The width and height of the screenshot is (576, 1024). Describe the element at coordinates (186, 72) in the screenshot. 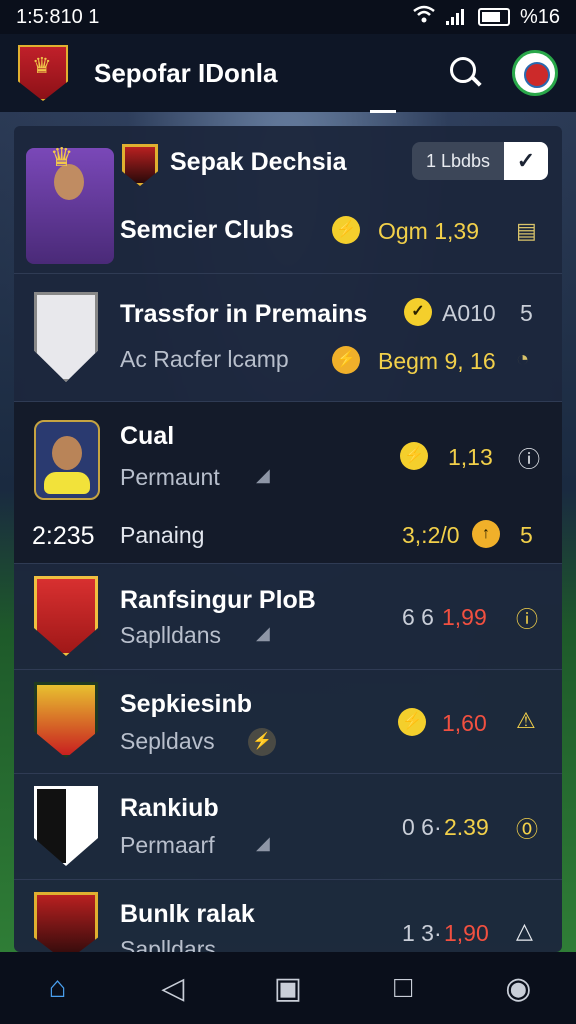

I see `app-title: Sepofar IDonla` at that location.